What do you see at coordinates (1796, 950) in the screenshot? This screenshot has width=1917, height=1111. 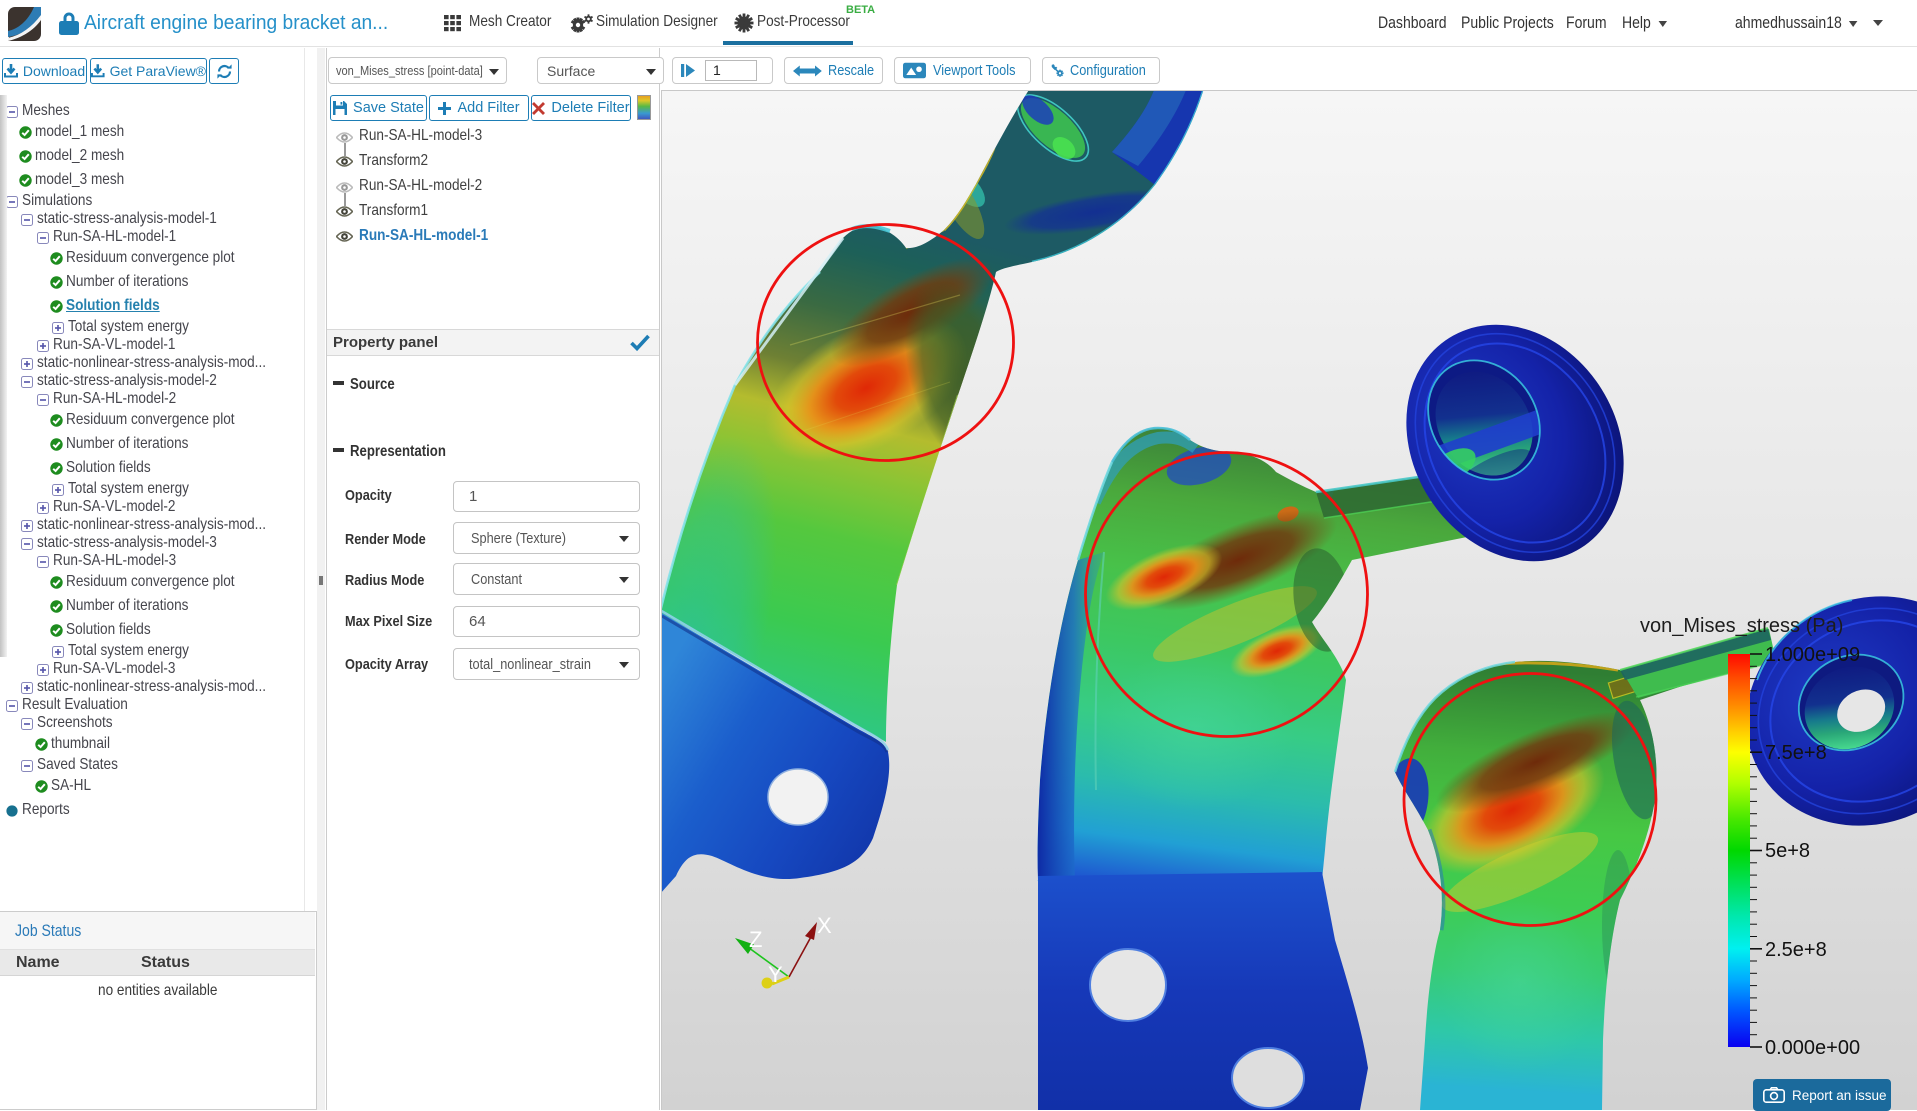 I see `svg-text: 2.5e+8` at bounding box center [1796, 950].